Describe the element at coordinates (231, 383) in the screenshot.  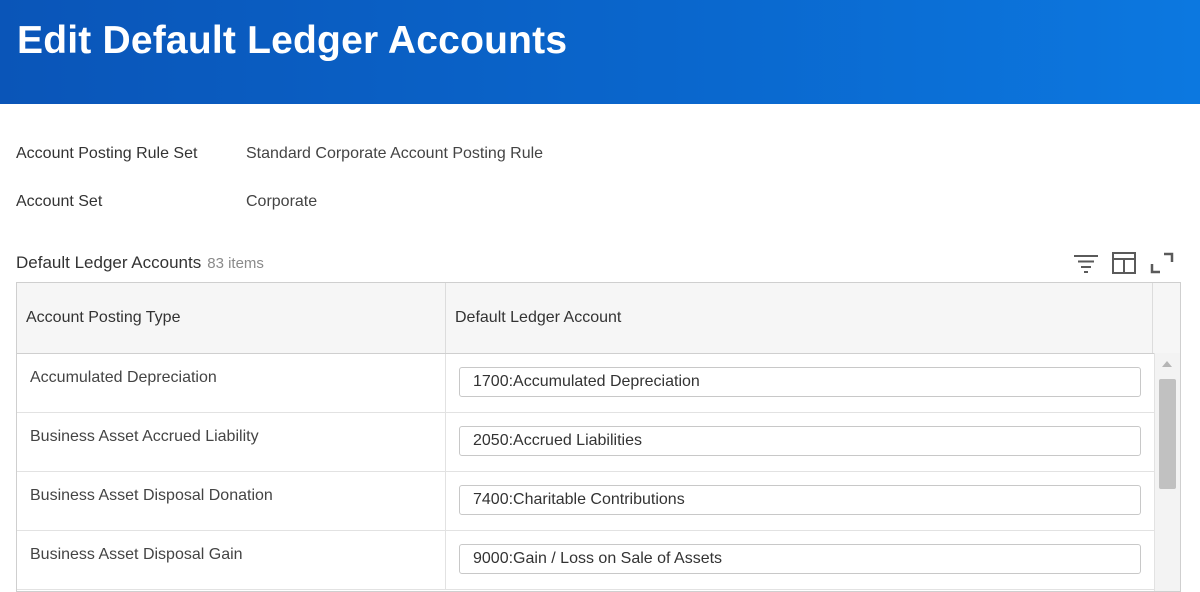
I see `posting-type-cell: Accumulated Depreciation` at that location.